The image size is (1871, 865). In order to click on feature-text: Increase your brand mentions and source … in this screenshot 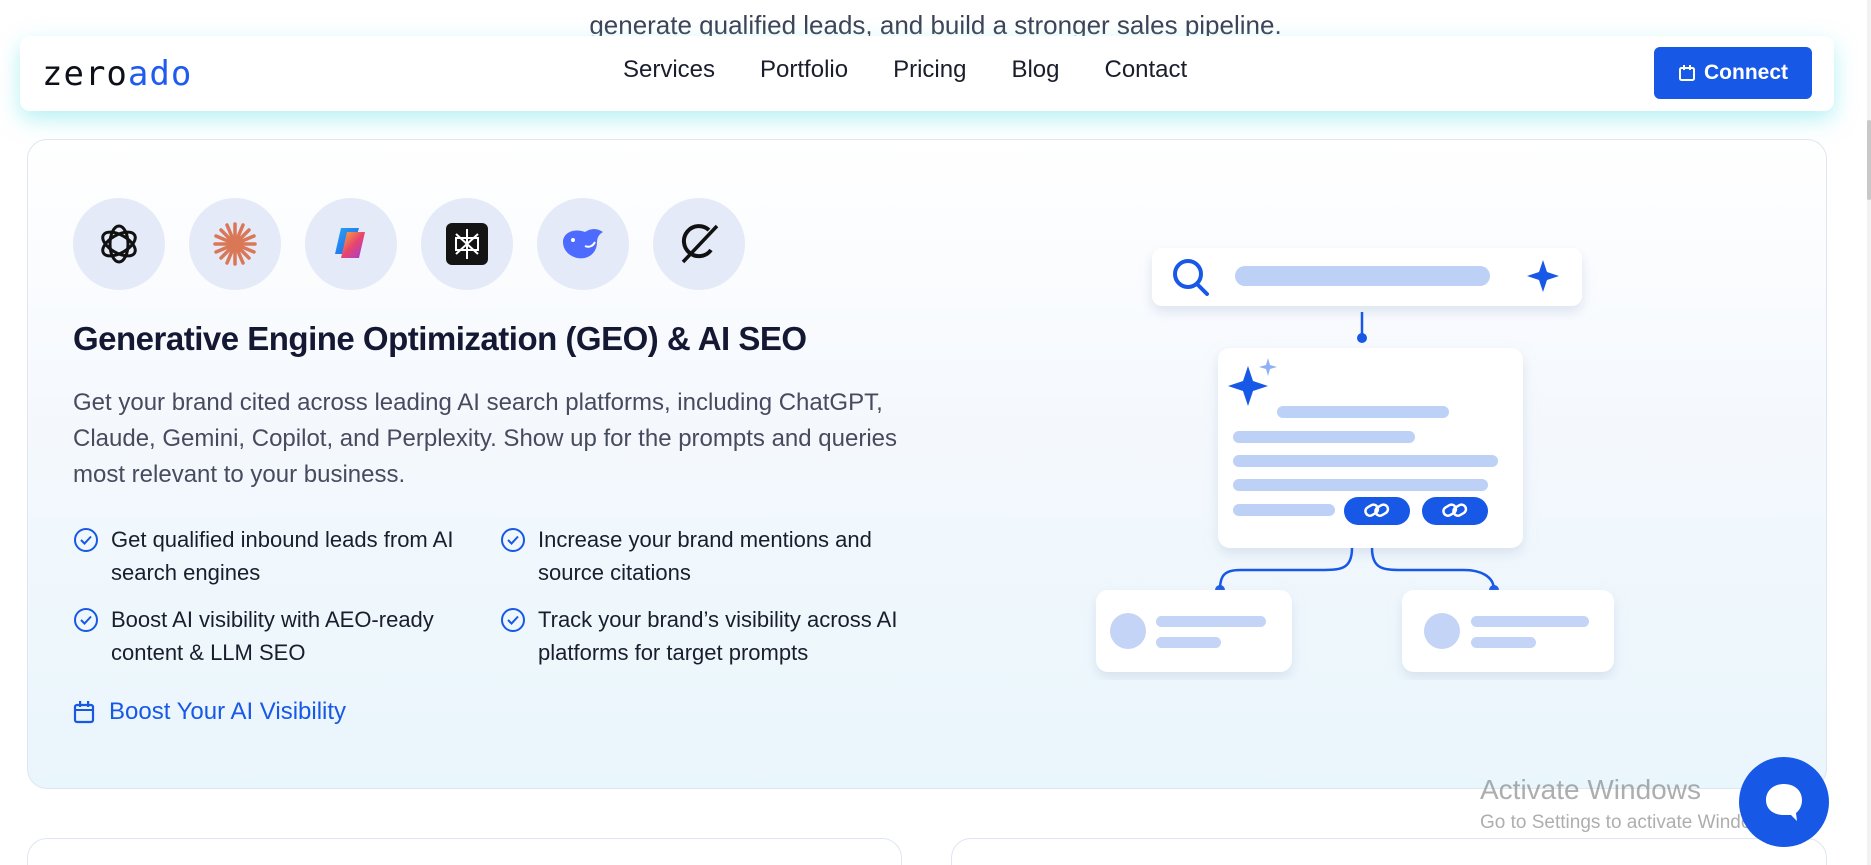, I will do `click(705, 556)`.